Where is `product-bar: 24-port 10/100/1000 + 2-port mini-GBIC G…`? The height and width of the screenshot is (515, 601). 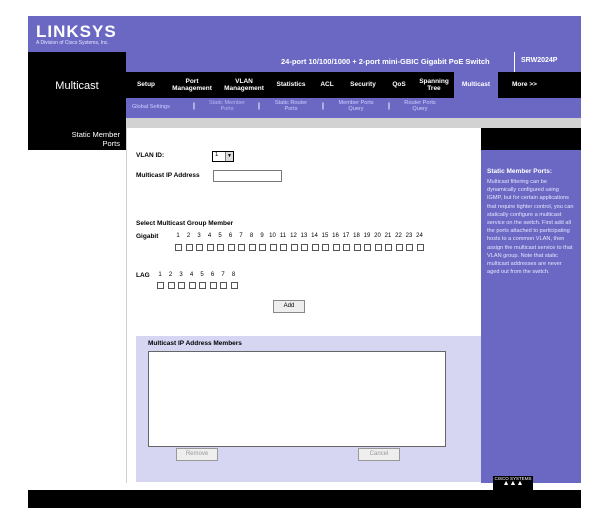 product-bar: 24-port 10/100/1000 + 2-port mini-GBIC G… is located at coordinates (353, 62).